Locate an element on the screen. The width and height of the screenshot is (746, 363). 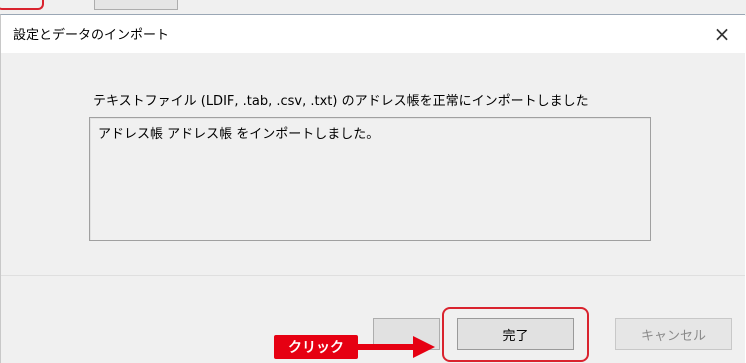
close-icon: × is located at coordinates (722, 34).